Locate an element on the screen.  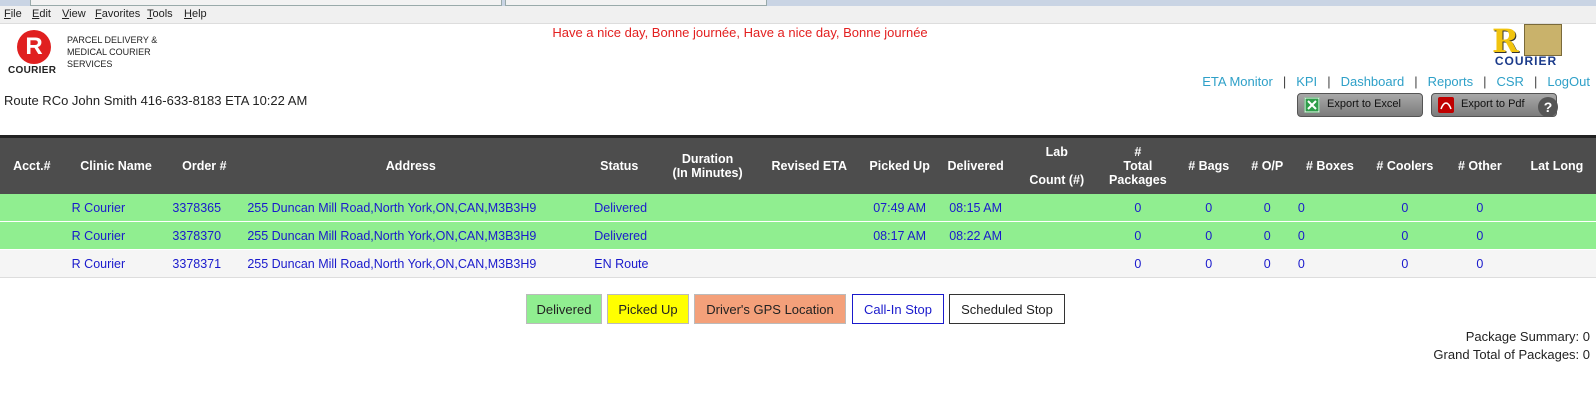
col-total-packages: # Total Packages is located at coordinates (1137, 166).